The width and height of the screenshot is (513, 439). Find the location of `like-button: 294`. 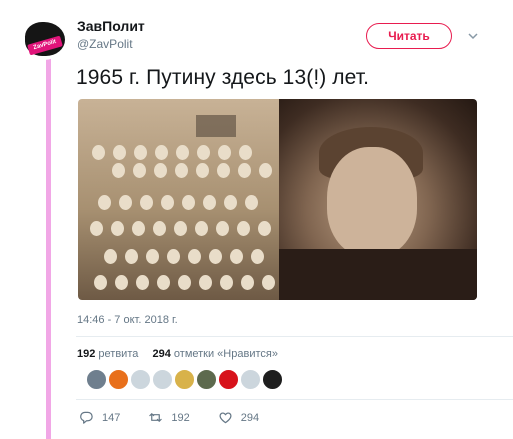

like-button: 294 is located at coordinates (252, 417).